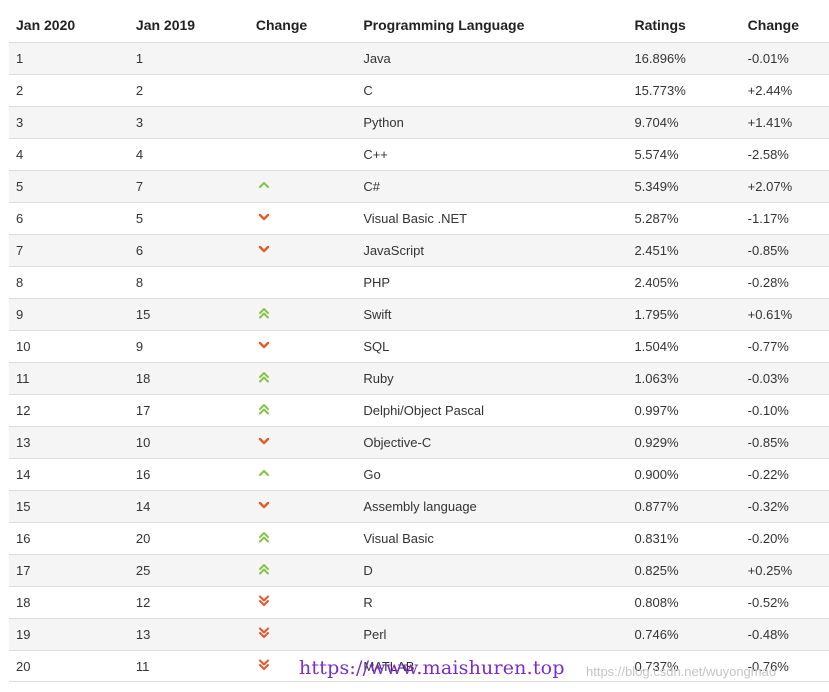 This screenshot has width=829, height=692. I want to click on table-row: 13 10 Objective-C 0.929% -0.85%, so click(419, 442).